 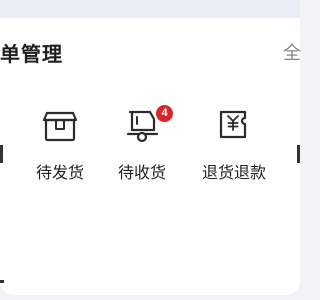 What do you see at coordinates (234, 126) in the screenshot?
I see `refund-ticket-icon` at bounding box center [234, 126].